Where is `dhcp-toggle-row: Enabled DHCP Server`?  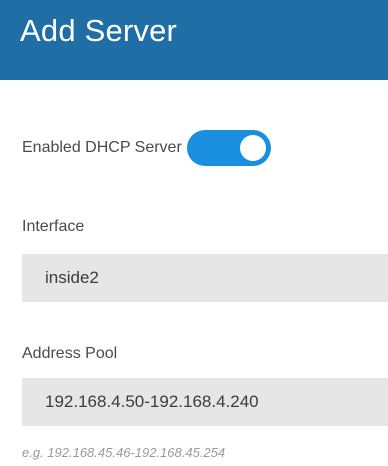
dhcp-toggle-row: Enabled DHCP Server is located at coordinates (146, 148).